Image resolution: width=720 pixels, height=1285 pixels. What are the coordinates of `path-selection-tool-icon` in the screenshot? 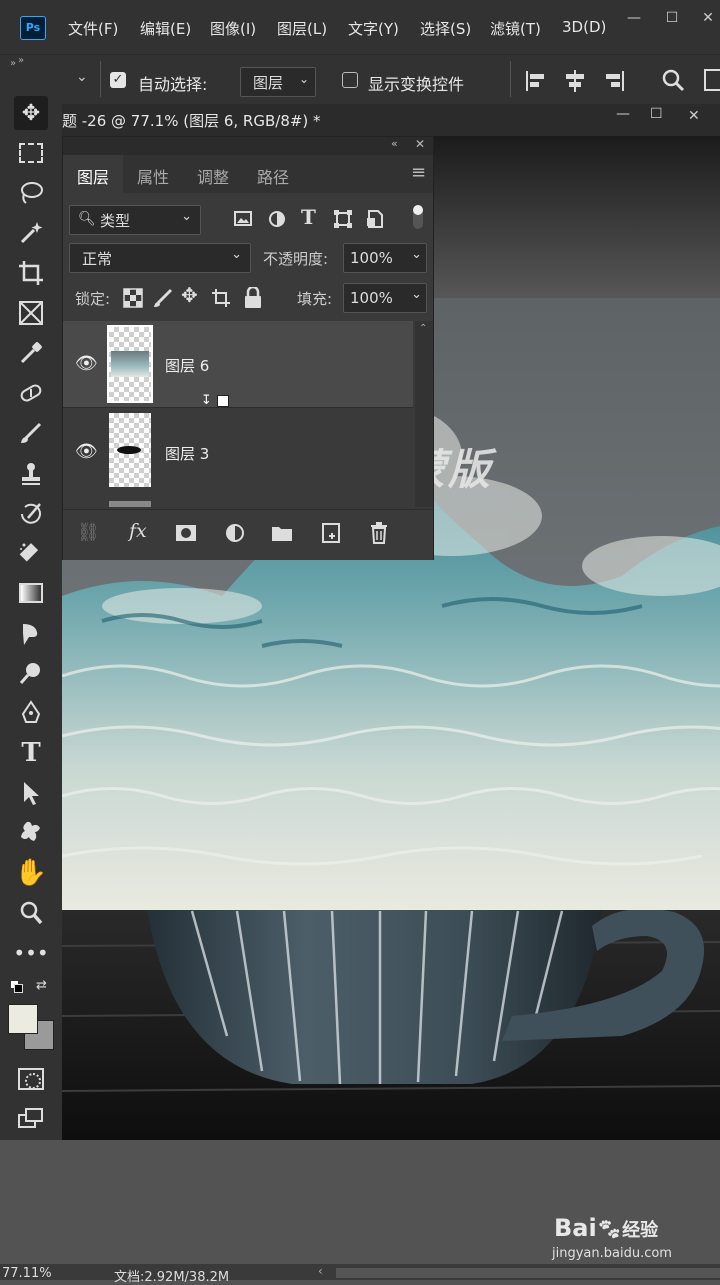 It's located at (31, 793).